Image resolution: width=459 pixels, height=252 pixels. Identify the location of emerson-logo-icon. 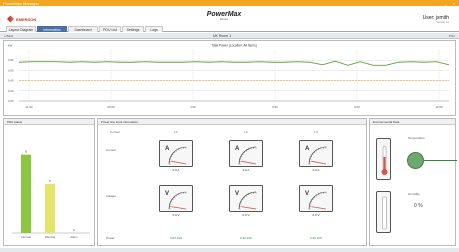
(10, 19).